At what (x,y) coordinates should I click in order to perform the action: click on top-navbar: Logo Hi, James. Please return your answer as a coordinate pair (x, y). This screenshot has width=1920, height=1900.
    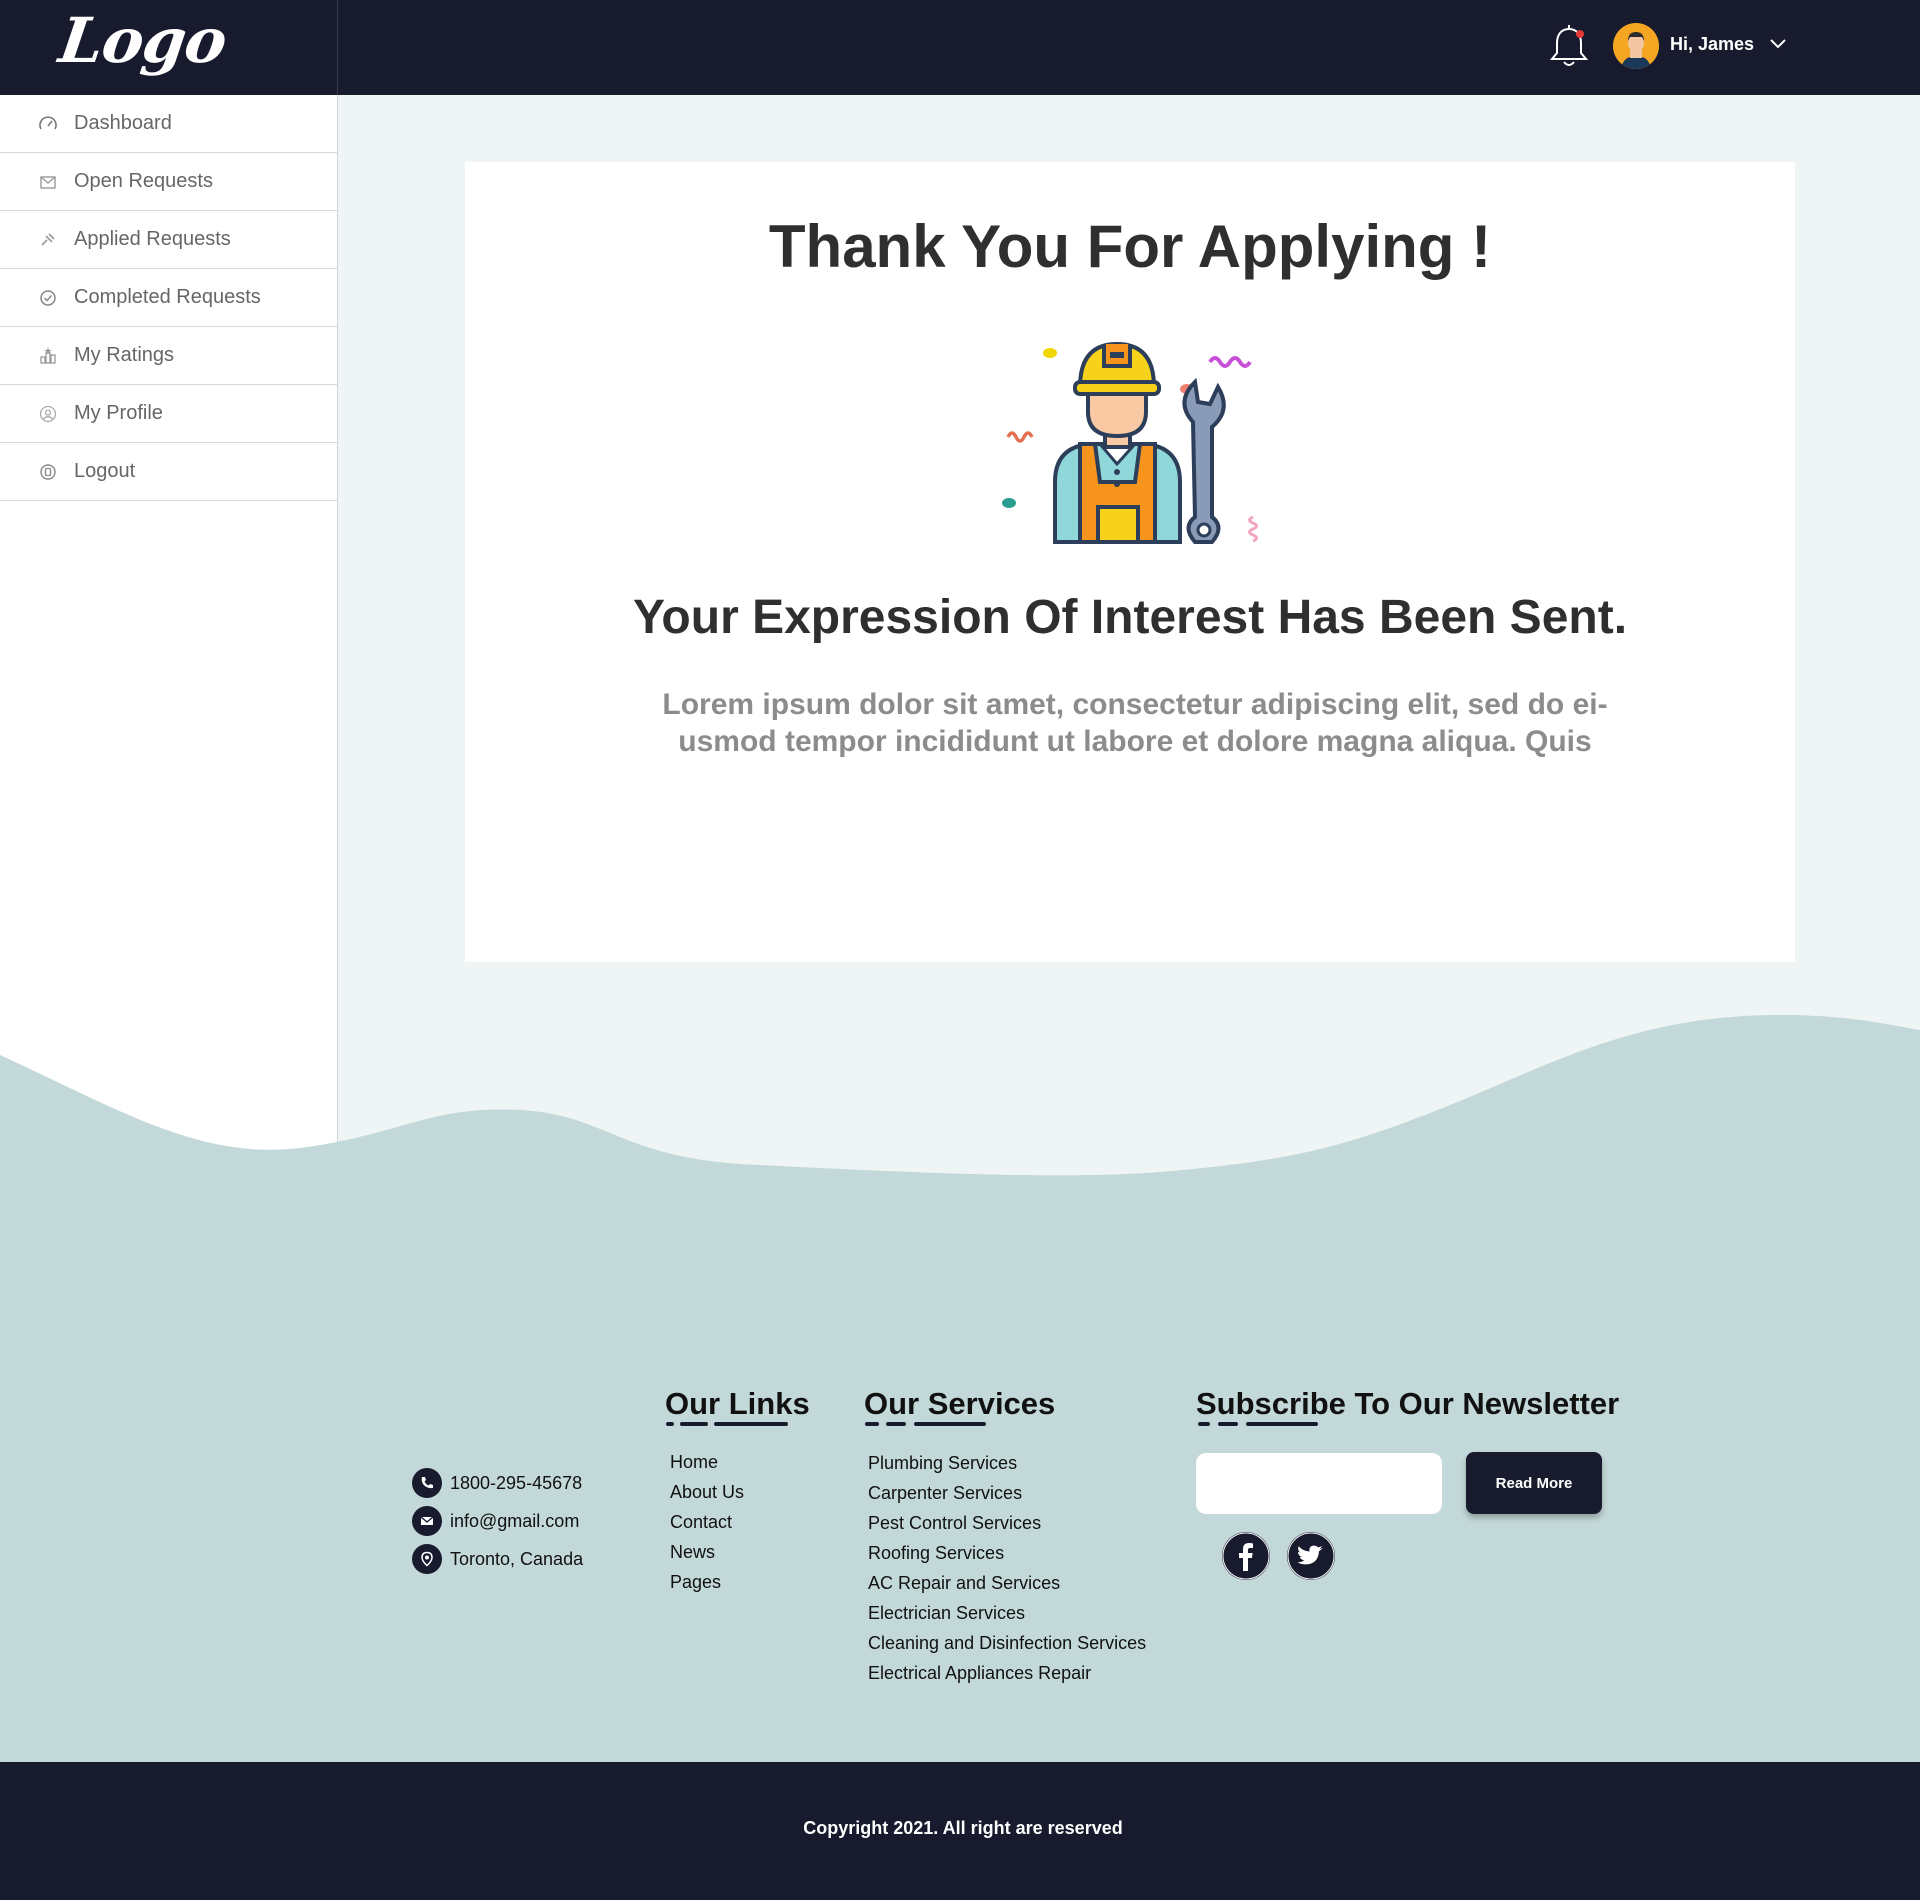
    Looking at the image, I should click on (960, 47).